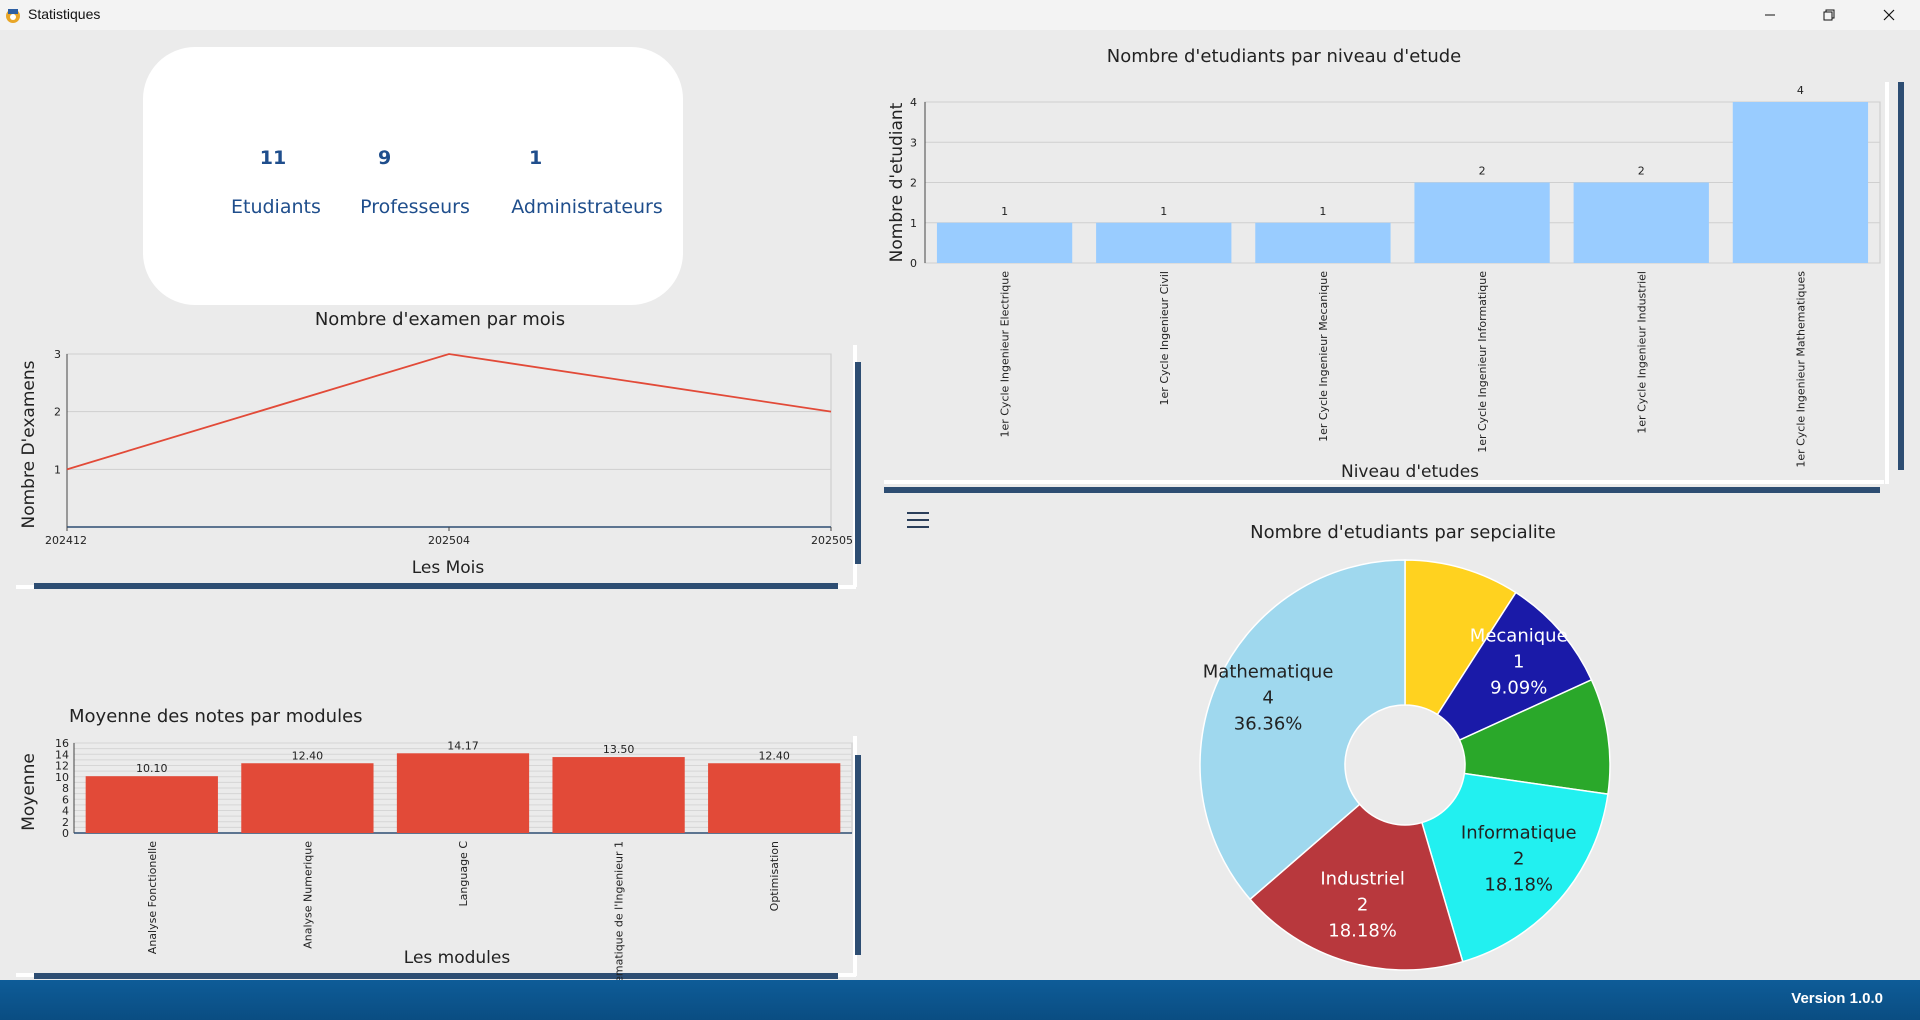 This screenshot has height=1020, width=1920. What do you see at coordinates (960, 1000) in the screenshot?
I see `status-bar: Version 1.0.0` at bounding box center [960, 1000].